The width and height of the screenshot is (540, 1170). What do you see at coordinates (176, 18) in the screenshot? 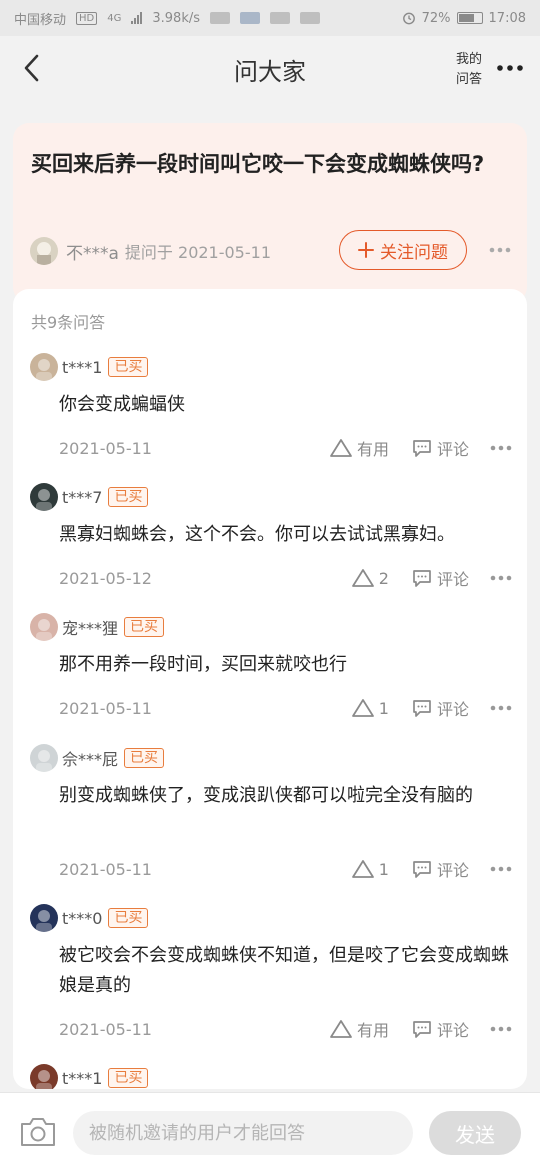
I see `speed-label: 3.98k/s` at bounding box center [176, 18].